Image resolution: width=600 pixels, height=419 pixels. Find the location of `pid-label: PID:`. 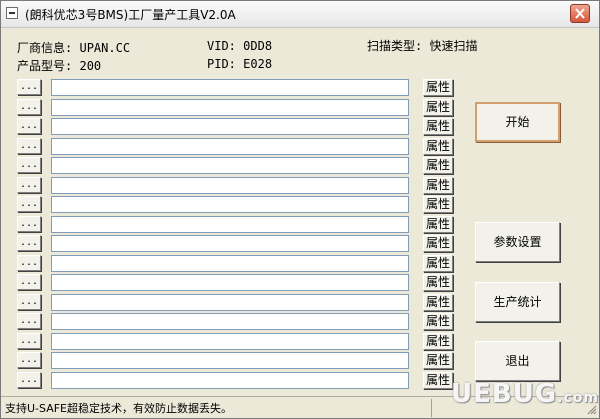

pid-label: PID: is located at coordinates (221, 64).